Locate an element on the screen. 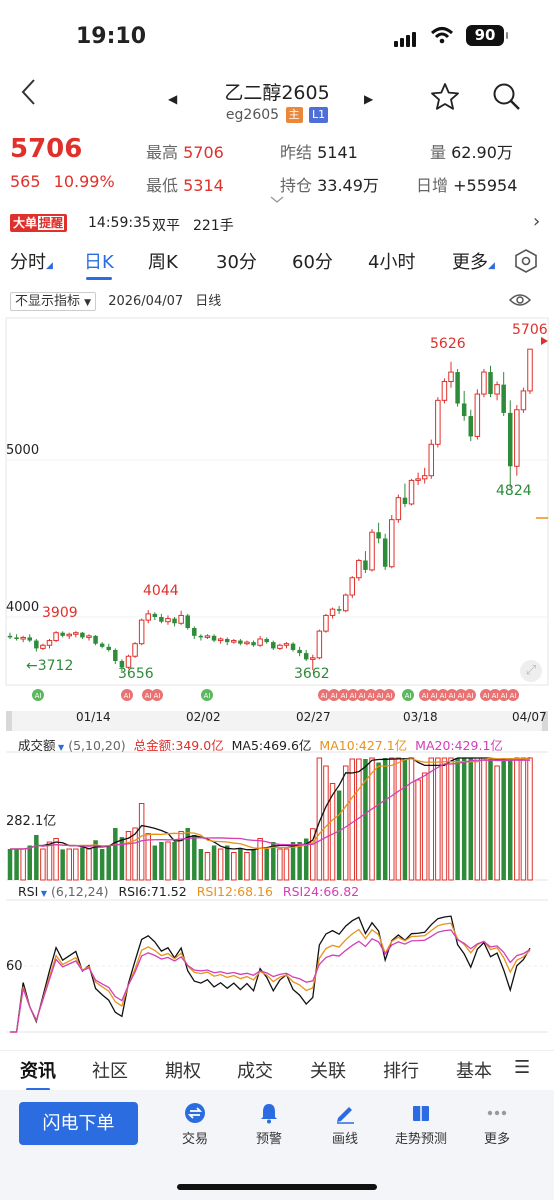 This screenshot has width=554, height=1200. alert-button: 预警 is located at coordinates (269, 1124).